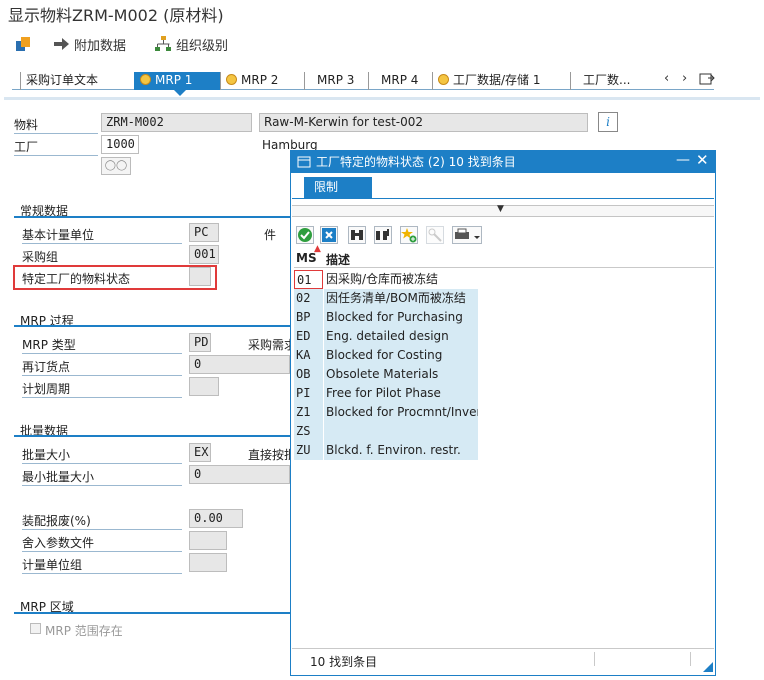 Image resolution: width=764 pixels, height=680 pixels. What do you see at coordinates (500, 209) in the screenshot?
I see `collapse-icon: ▼` at bounding box center [500, 209].